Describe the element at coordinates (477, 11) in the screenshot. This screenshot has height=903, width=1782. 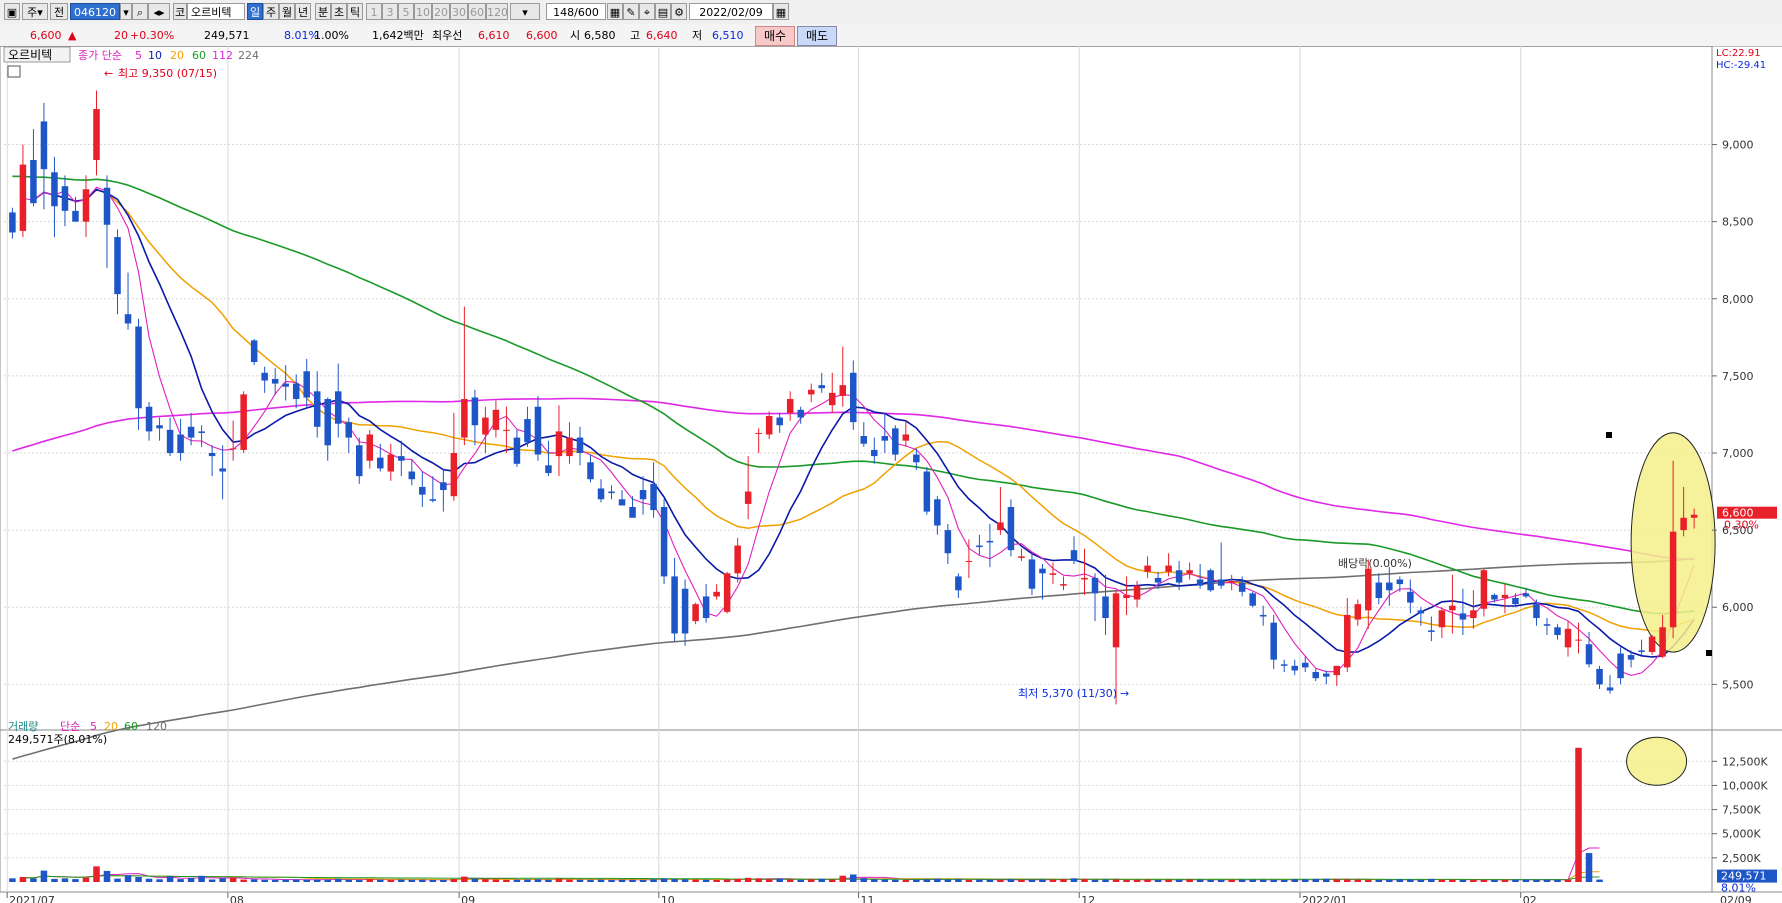
I see `interval-60: 60` at that location.